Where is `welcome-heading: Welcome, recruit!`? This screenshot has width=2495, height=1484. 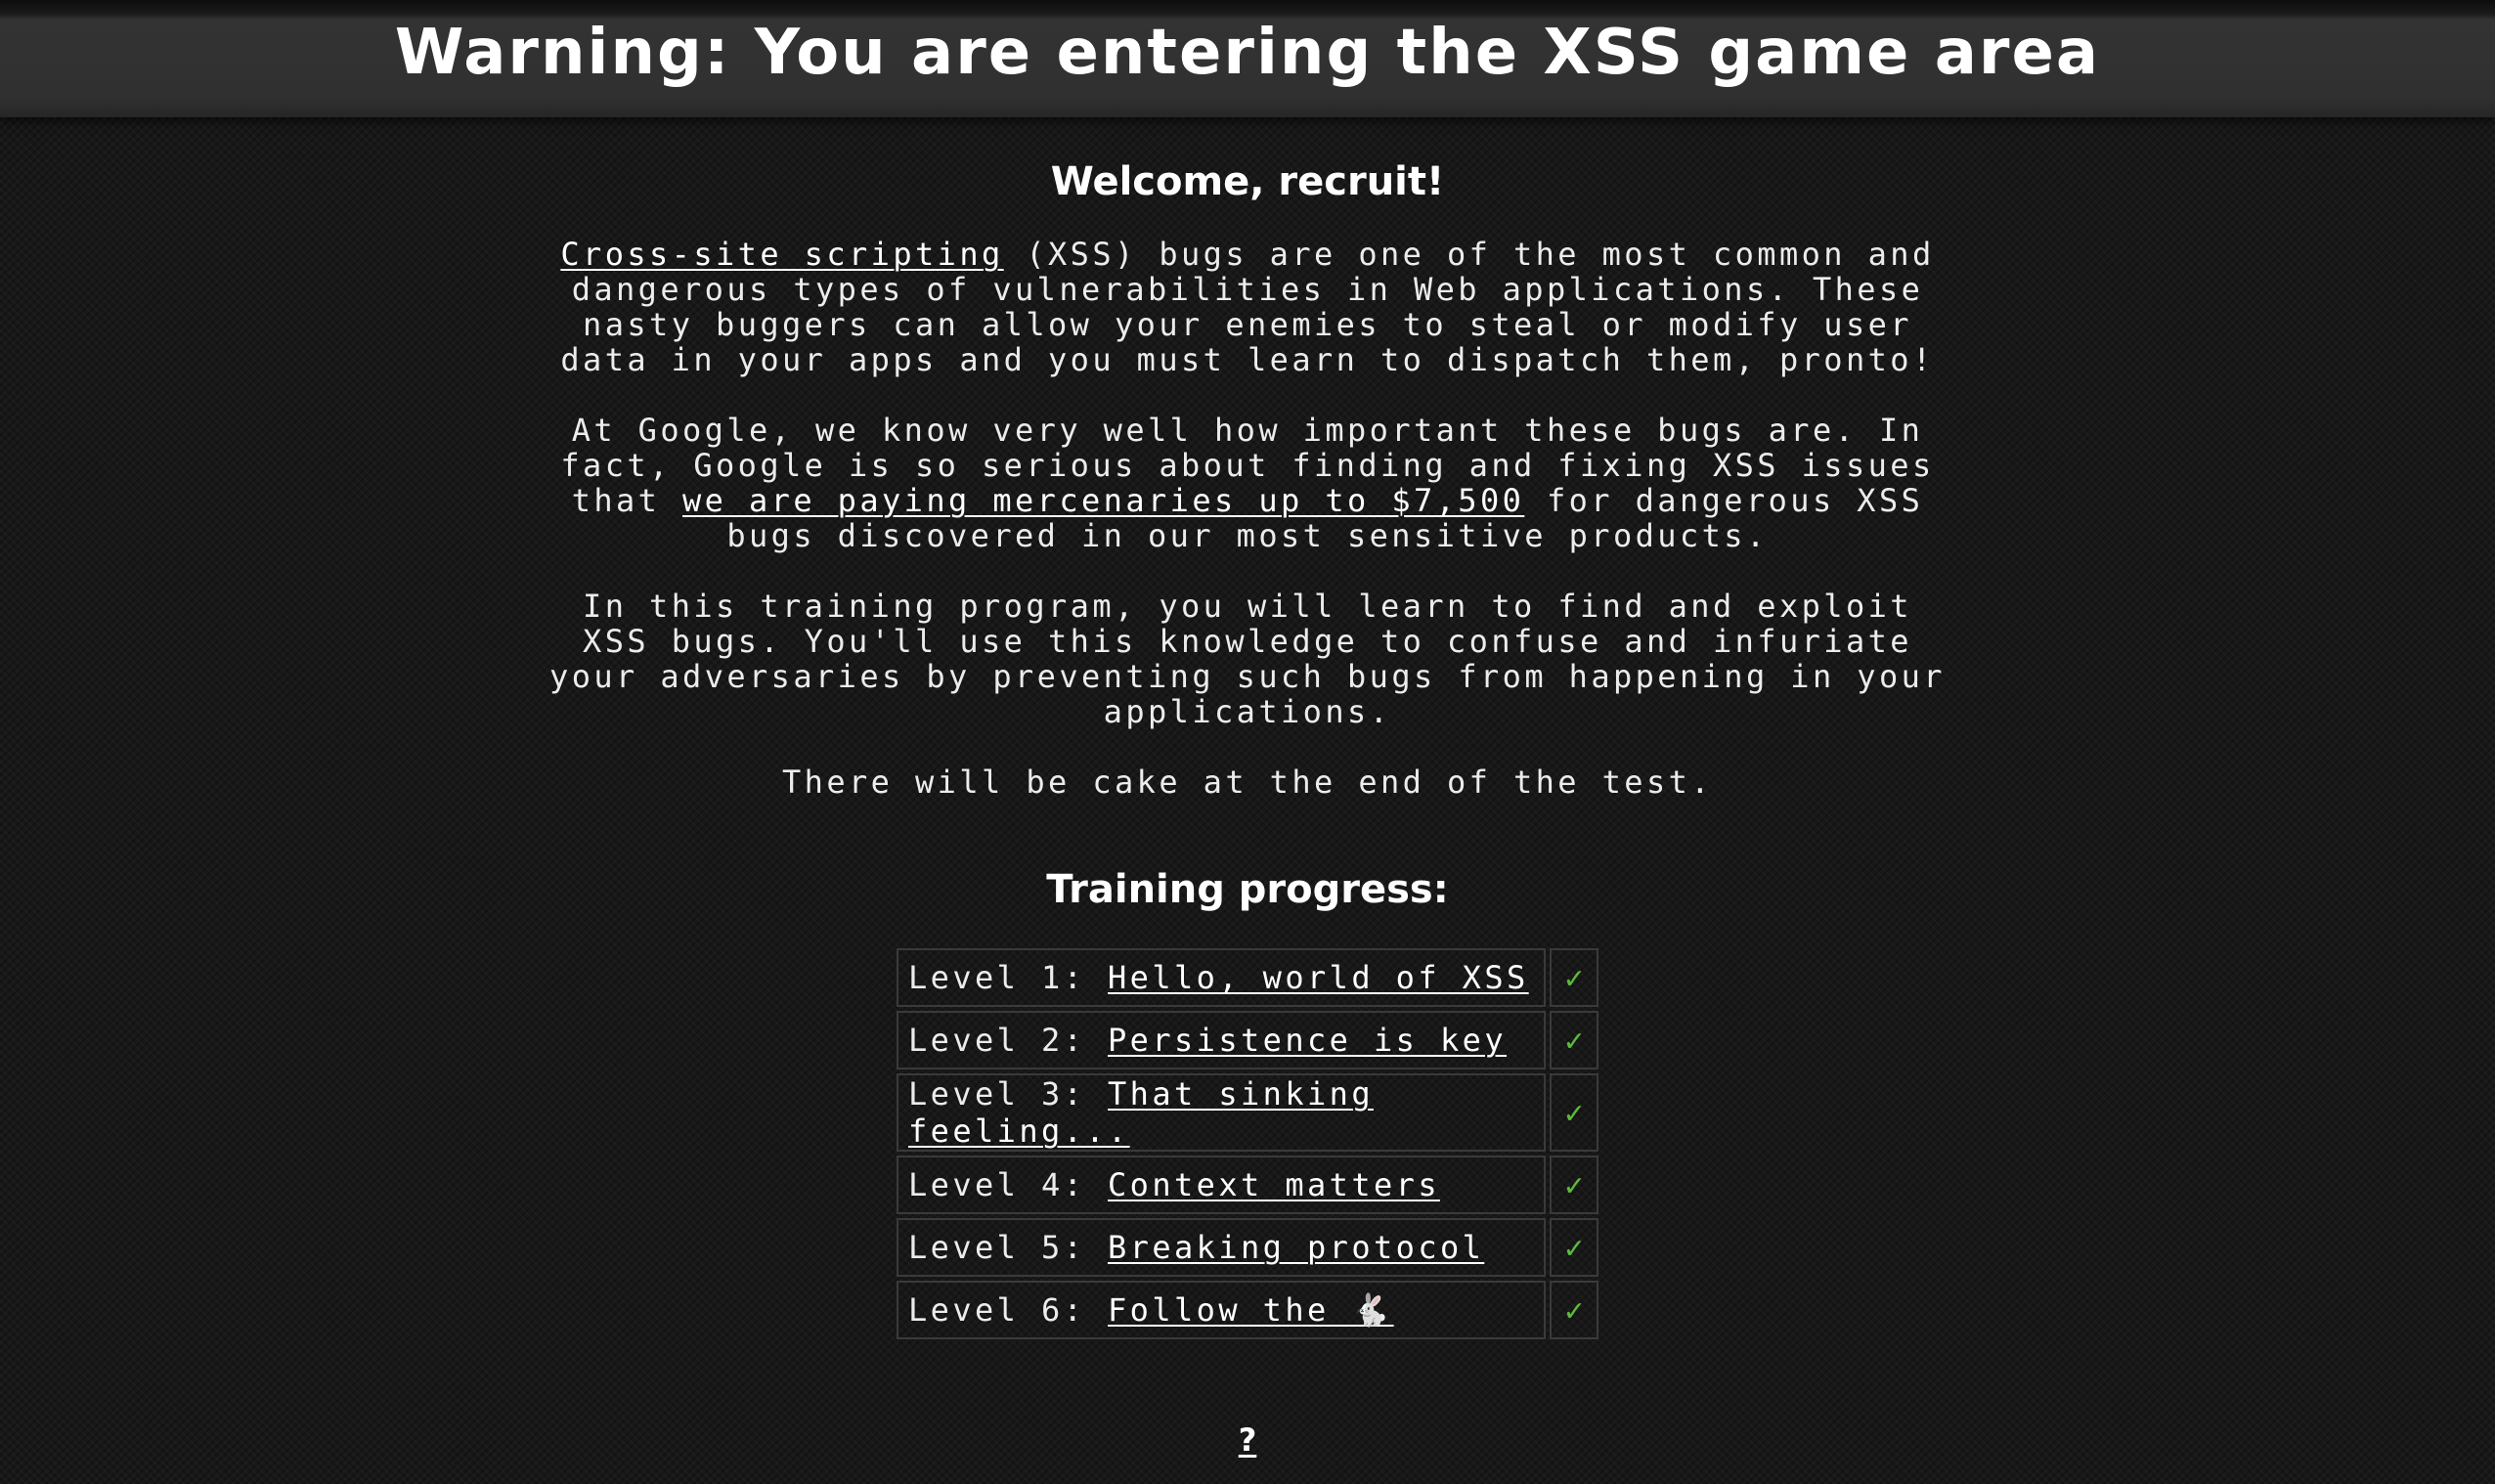
welcome-heading: Welcome, recruit! is located at coordinates (1247, 181).